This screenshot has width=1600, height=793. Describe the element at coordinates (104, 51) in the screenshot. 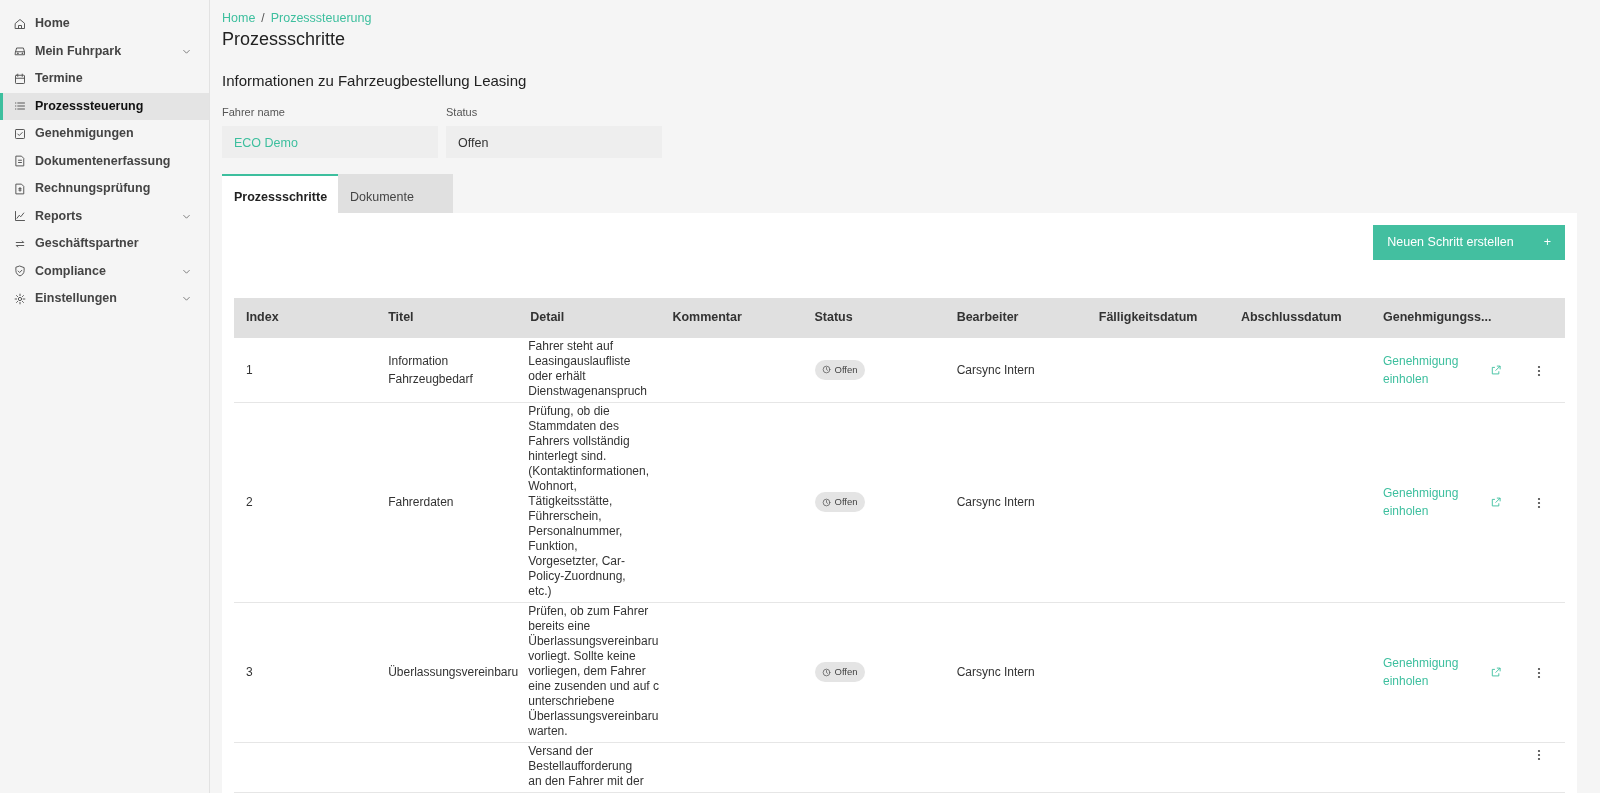

I see `sidebar-item: Mein Fuhrpark` at that location.